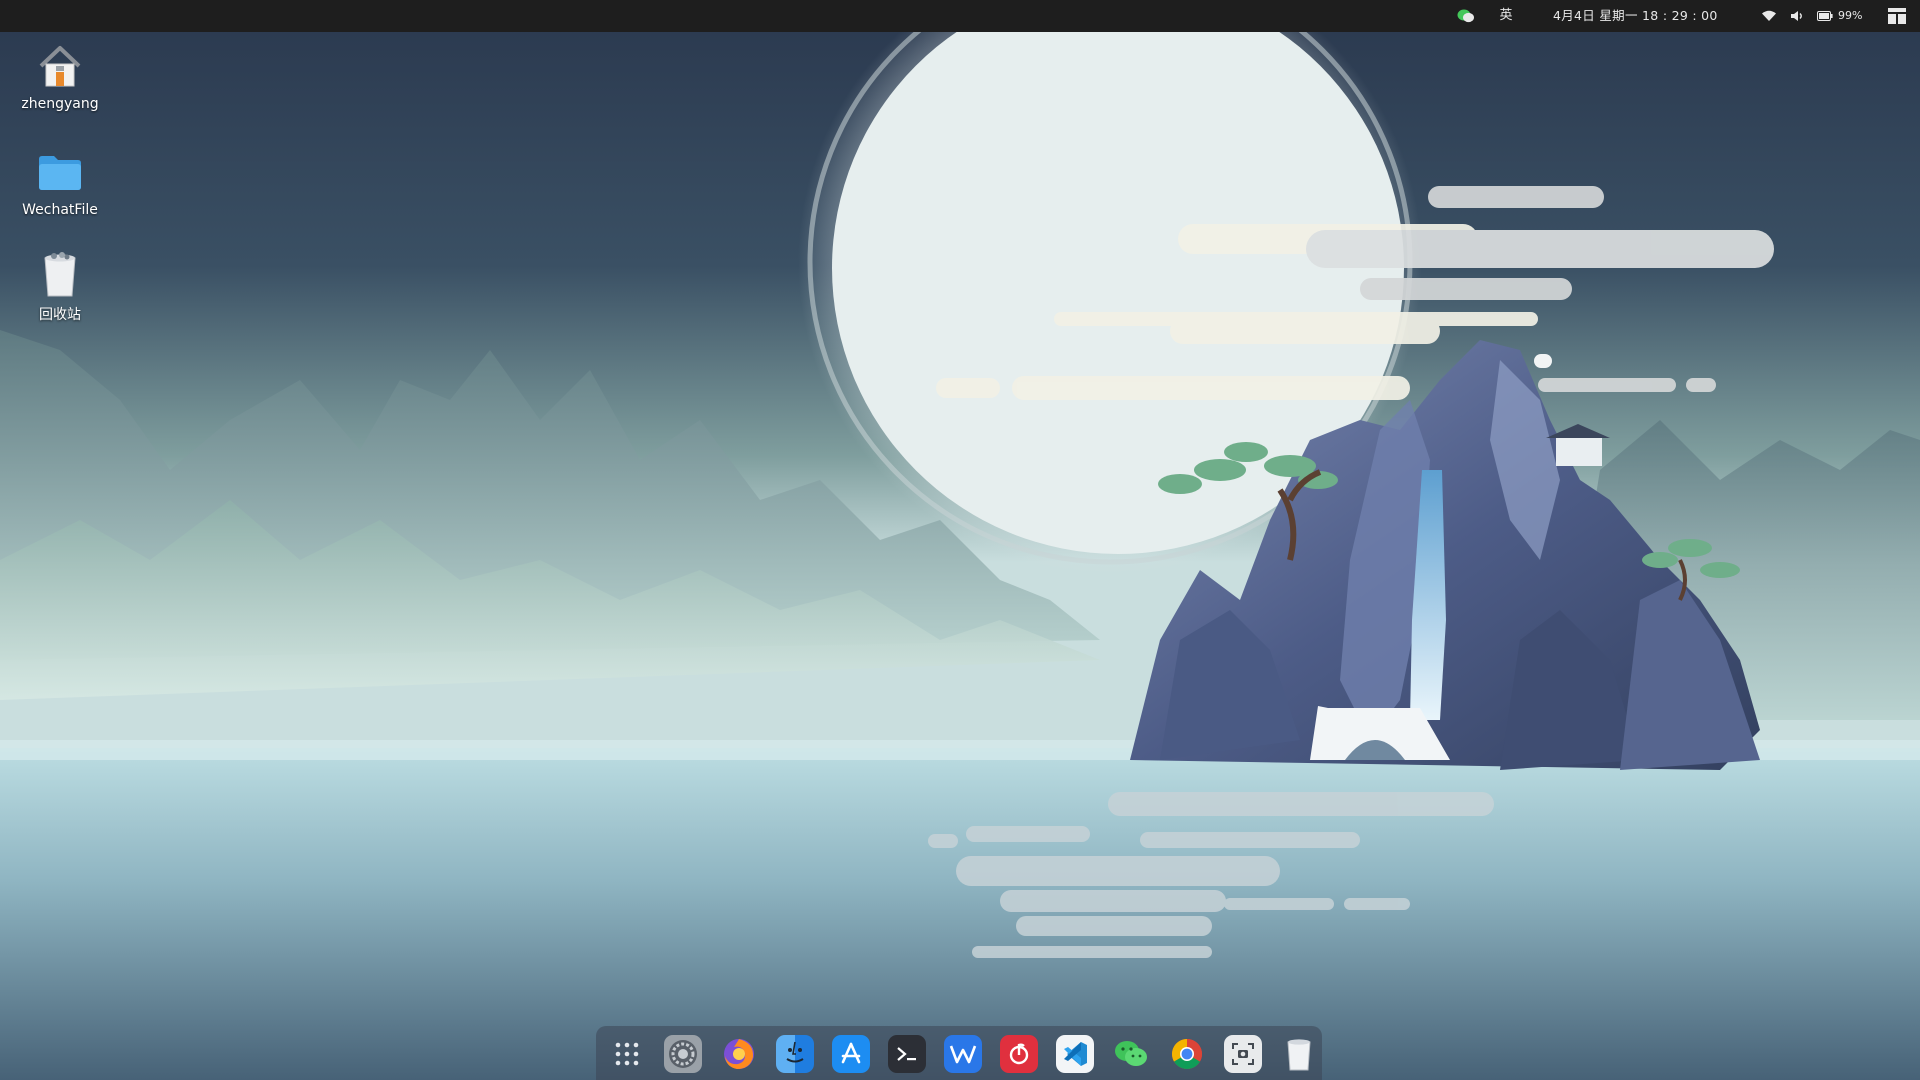  I want to click on desktop-icon-home: zhengyang, so click(60, 75).